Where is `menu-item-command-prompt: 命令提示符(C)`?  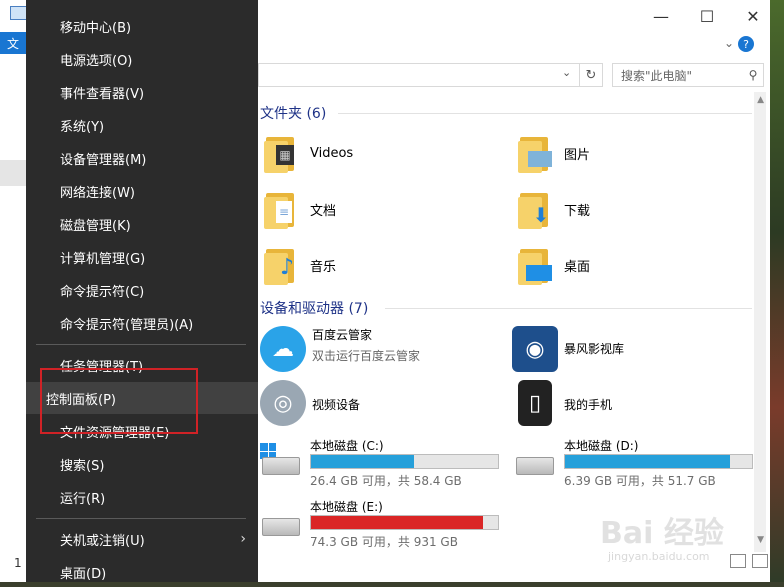
menu-item-command-prompt: 命令提示符(C) is located at coordinates (142, 290).